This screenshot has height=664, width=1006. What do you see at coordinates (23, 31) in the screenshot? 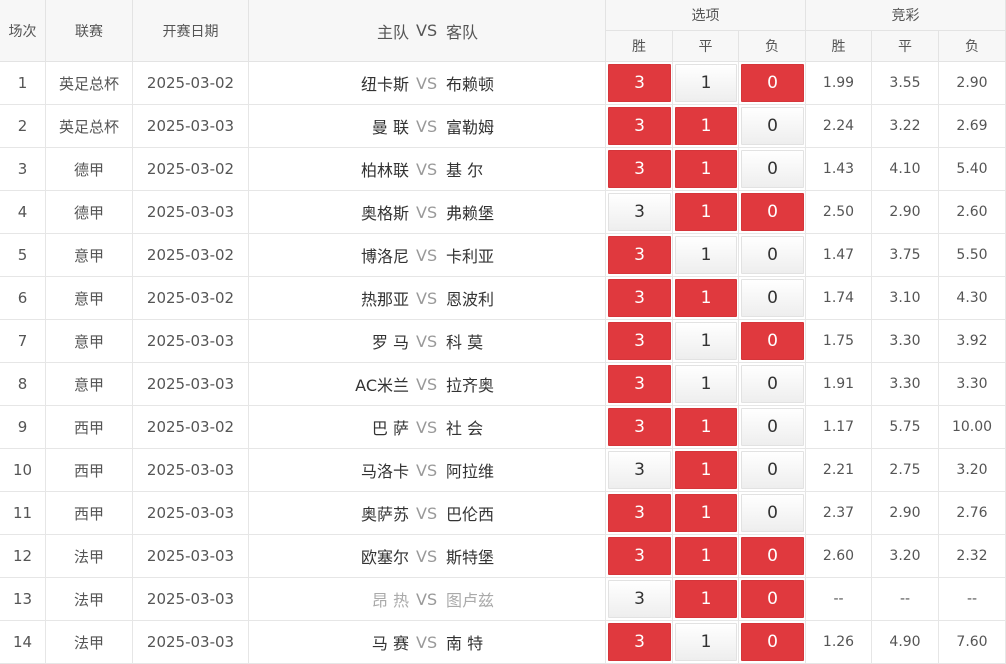
I see `header-idx: 场次` at bounding box center [23, 31].